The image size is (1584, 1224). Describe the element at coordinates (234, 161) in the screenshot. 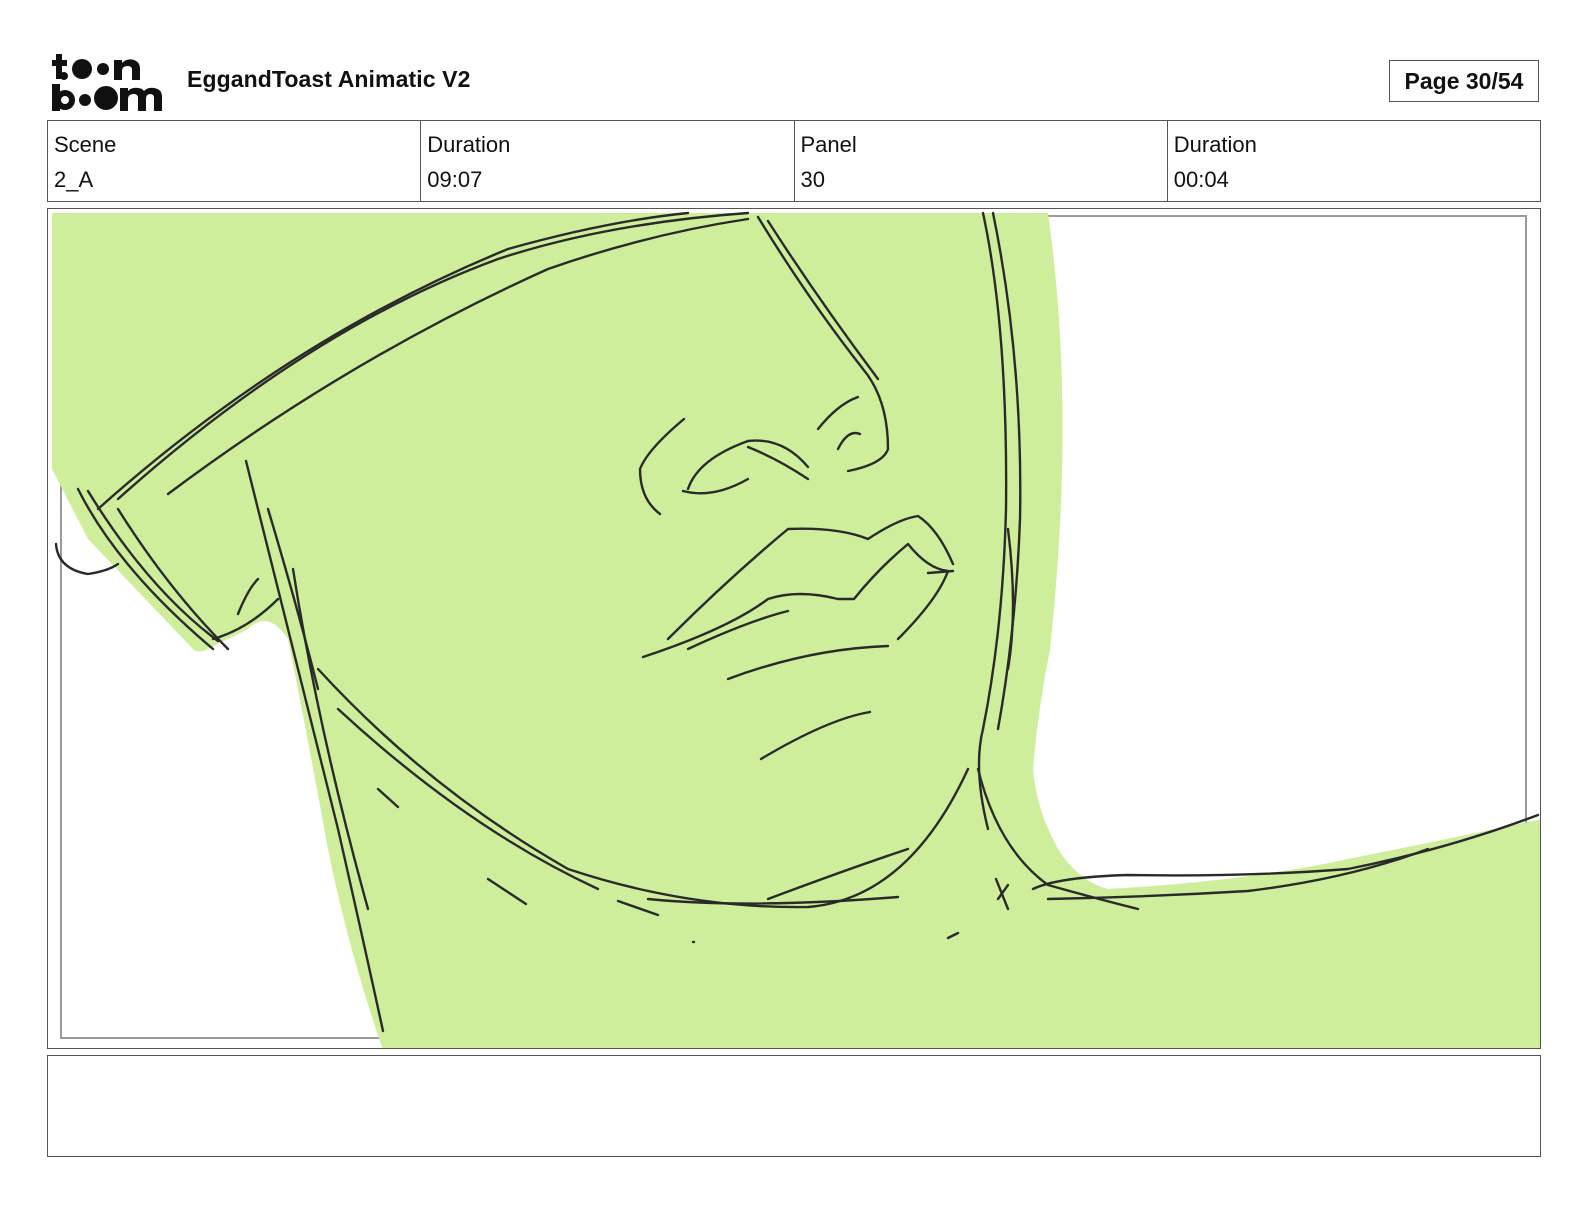

I see `scene-cell: Scene 2_A` at that location.